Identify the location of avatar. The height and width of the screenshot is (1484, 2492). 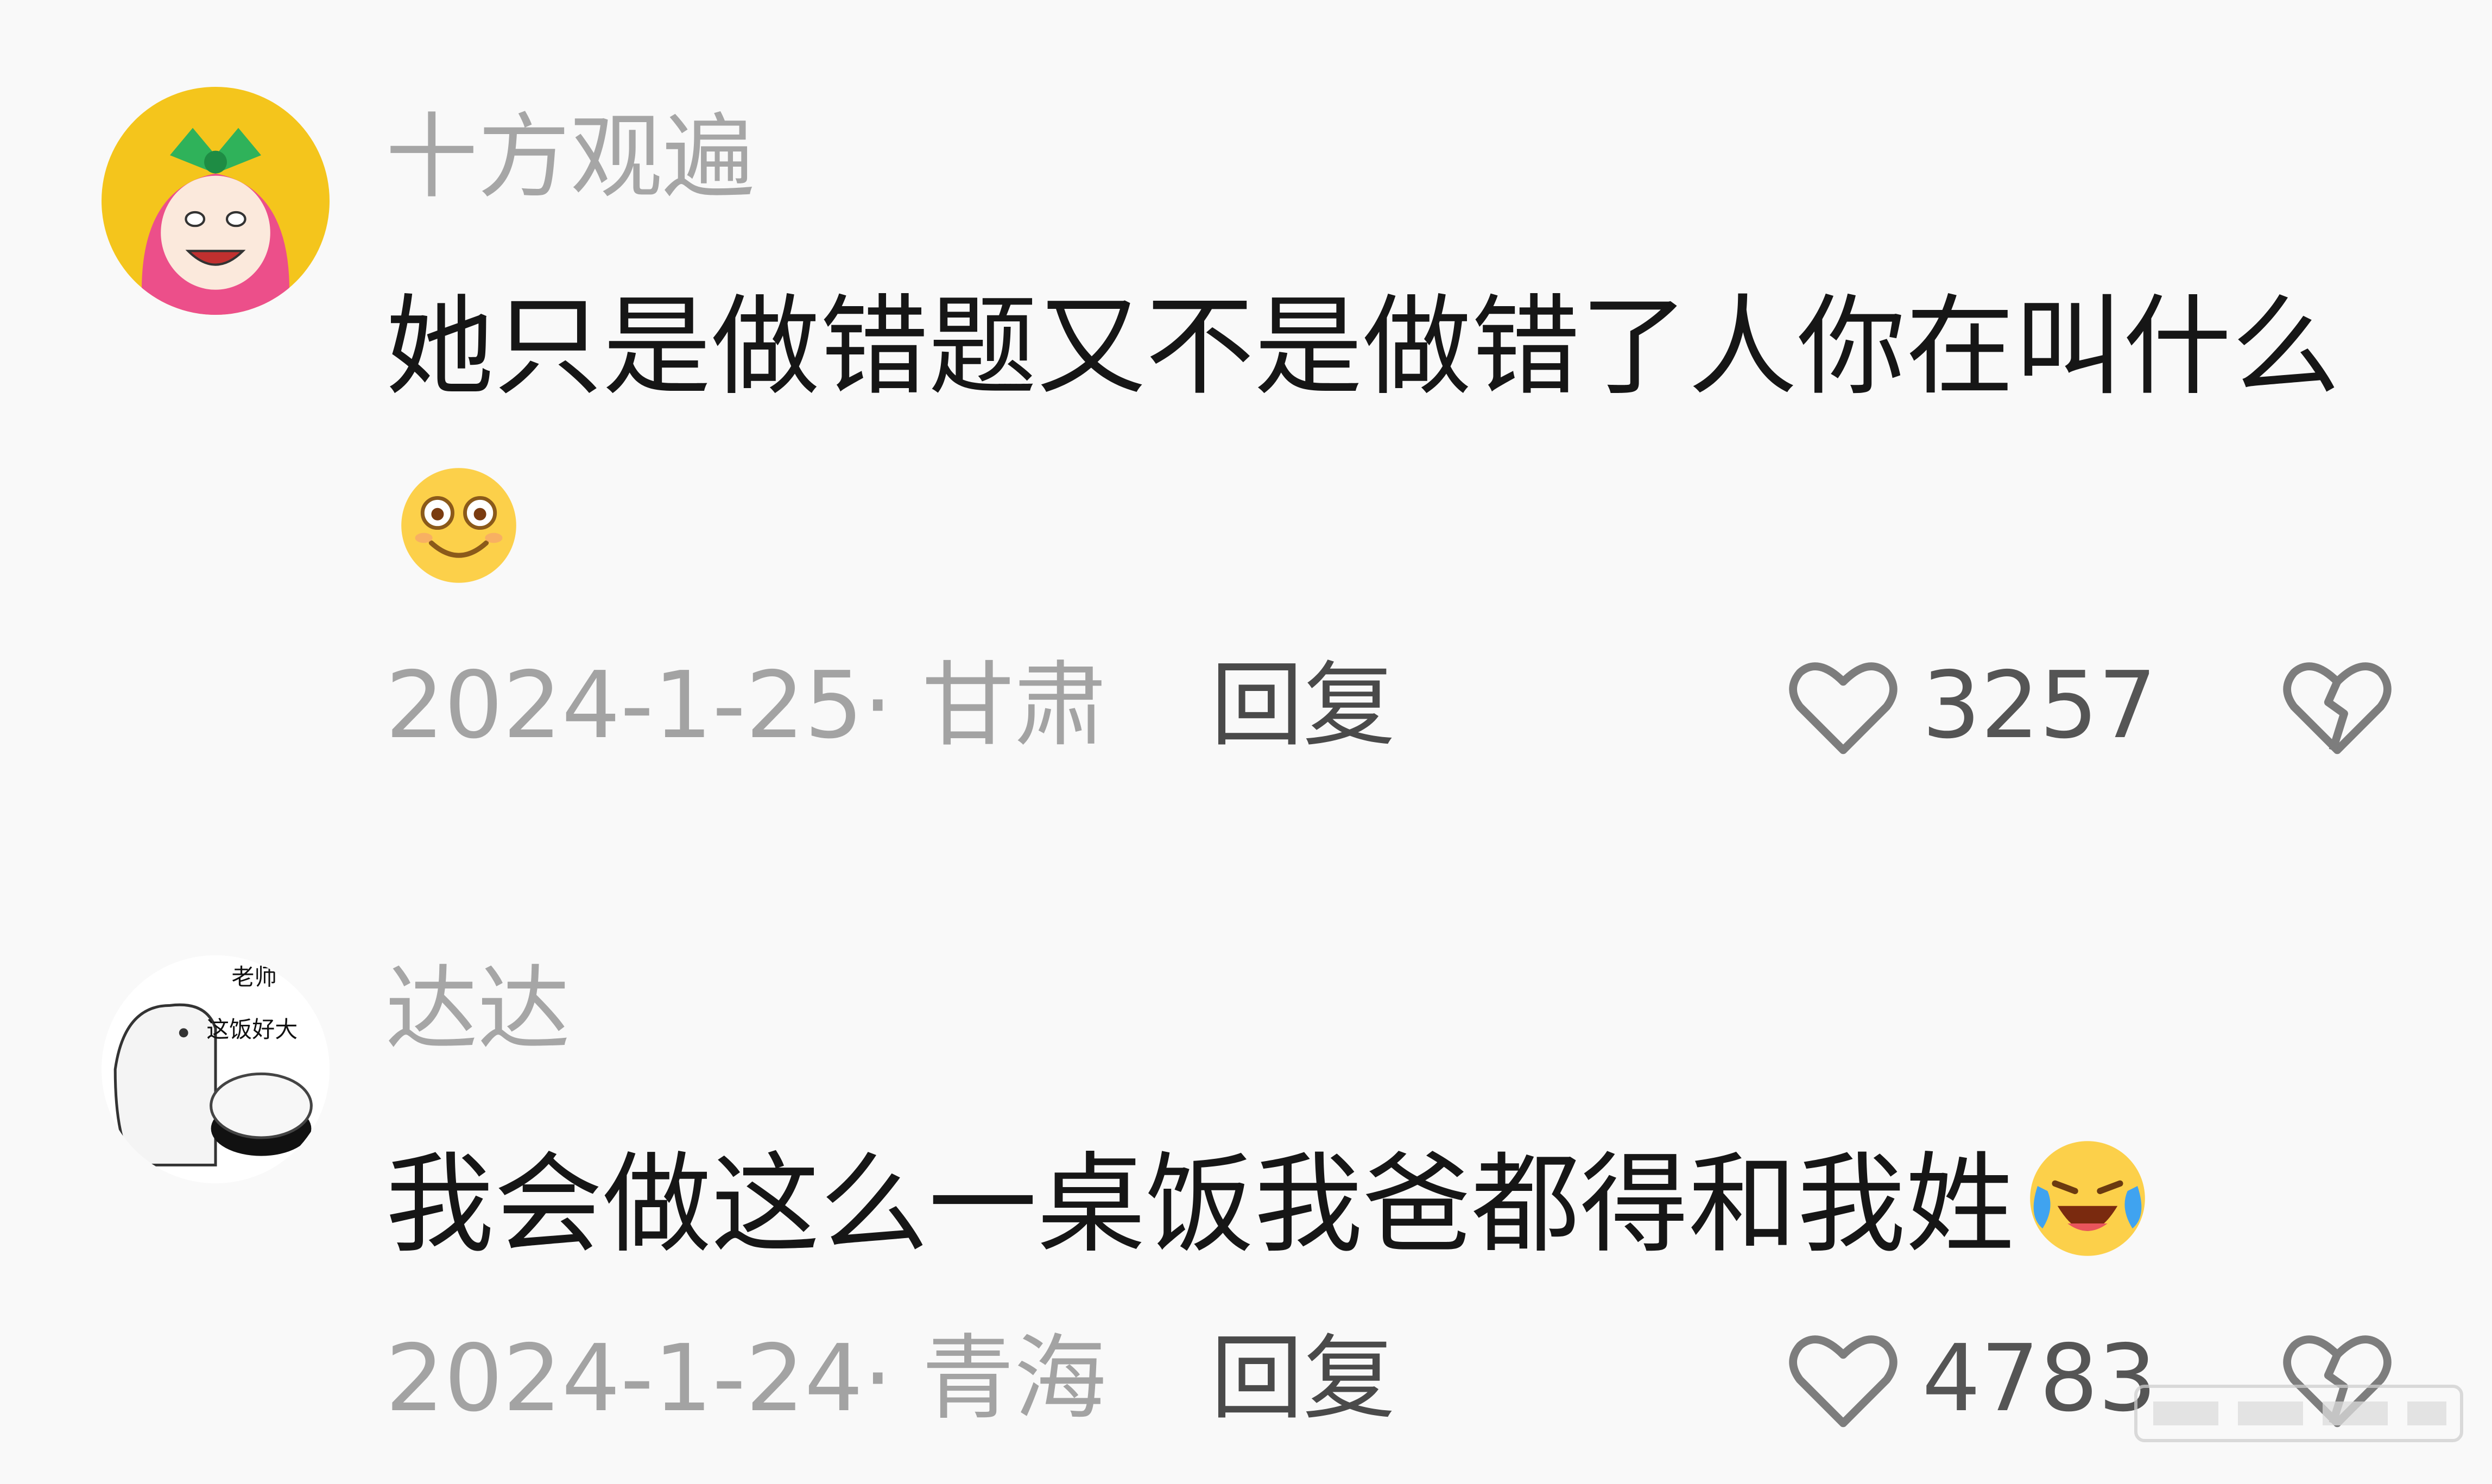
(216, 201).